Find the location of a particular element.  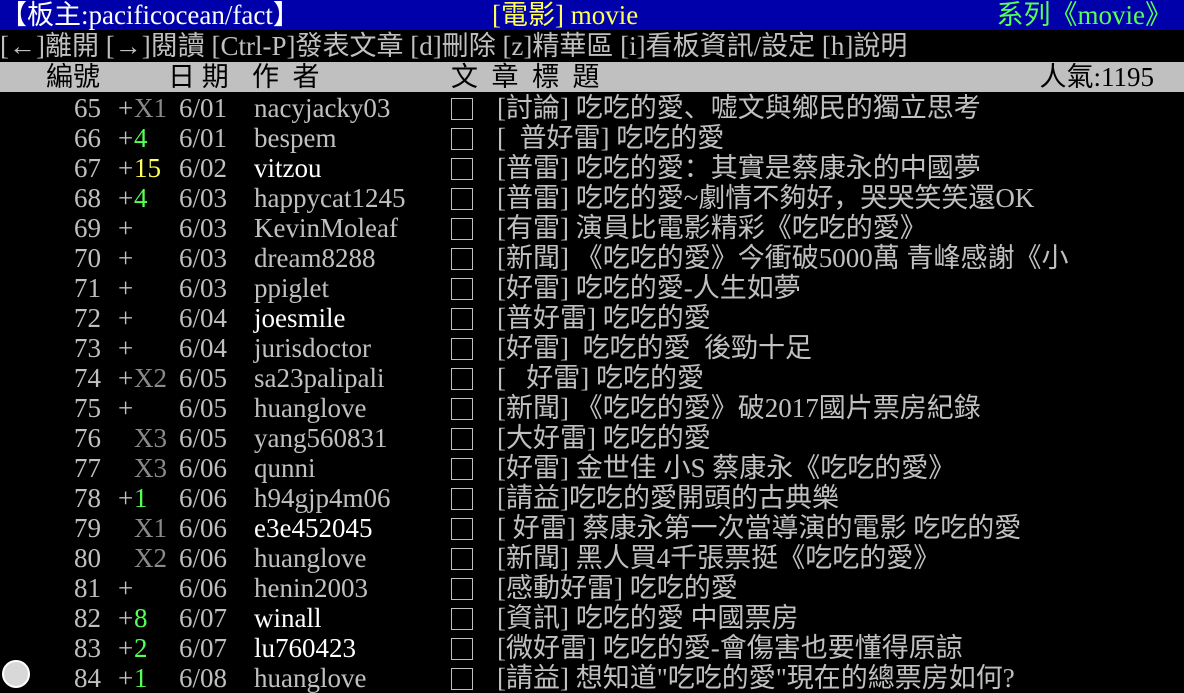

post-row: 81 +6/06 henin2003 [感動好雷] 吃吃的愛 is located at coordinates (592, 588).